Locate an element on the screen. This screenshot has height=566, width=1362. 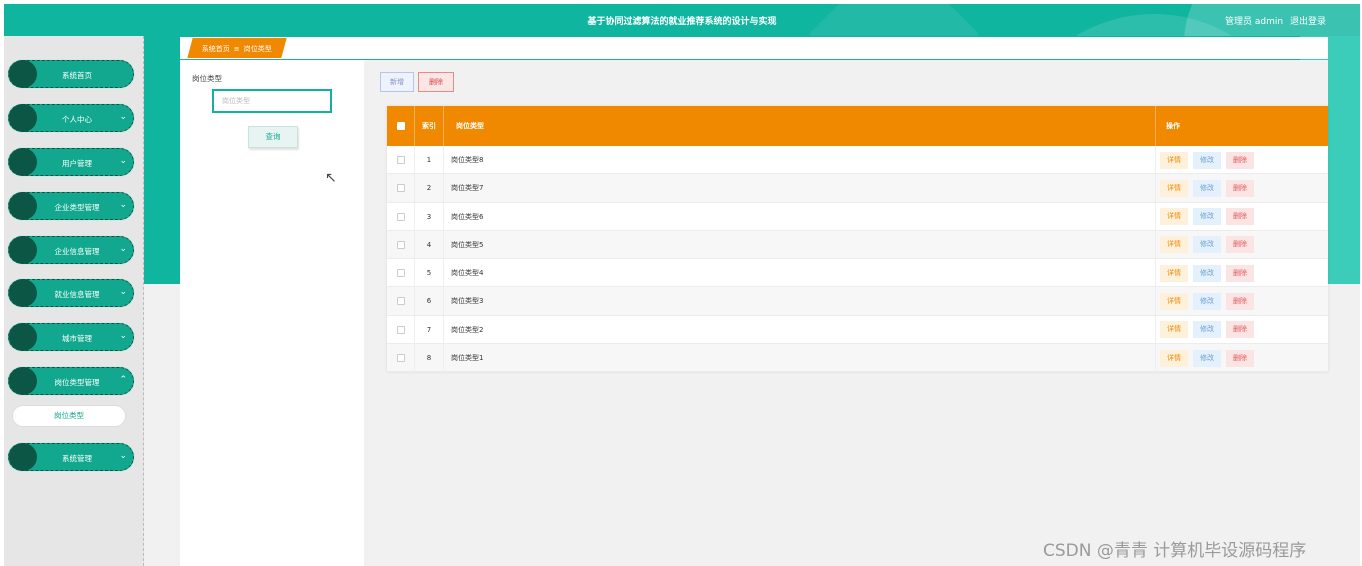
sidebar-item-company-type: 企业类型管理 ⌄ is located at coordinates (71, 206).